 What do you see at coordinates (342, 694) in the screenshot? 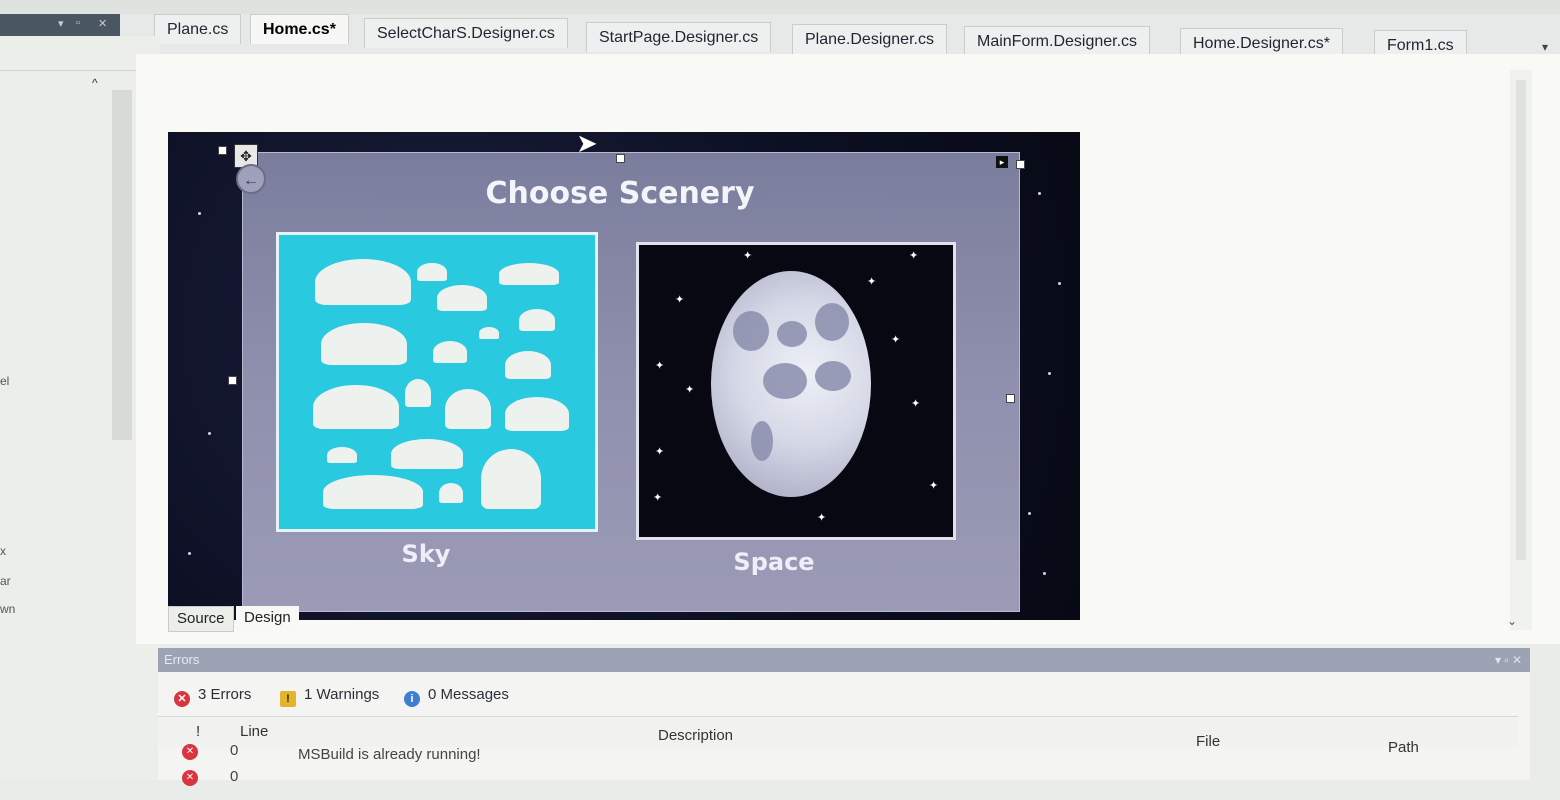
I see `warnings-count: 1 Warnings` at bounding box center [342, 694].